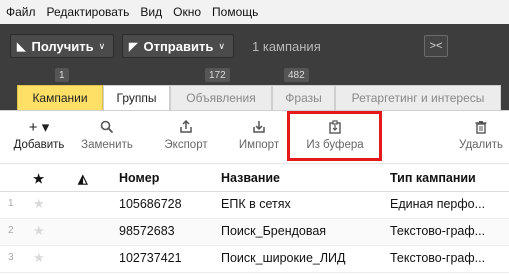  I want to click on campaign-id: 98572683, so click(147, 231).